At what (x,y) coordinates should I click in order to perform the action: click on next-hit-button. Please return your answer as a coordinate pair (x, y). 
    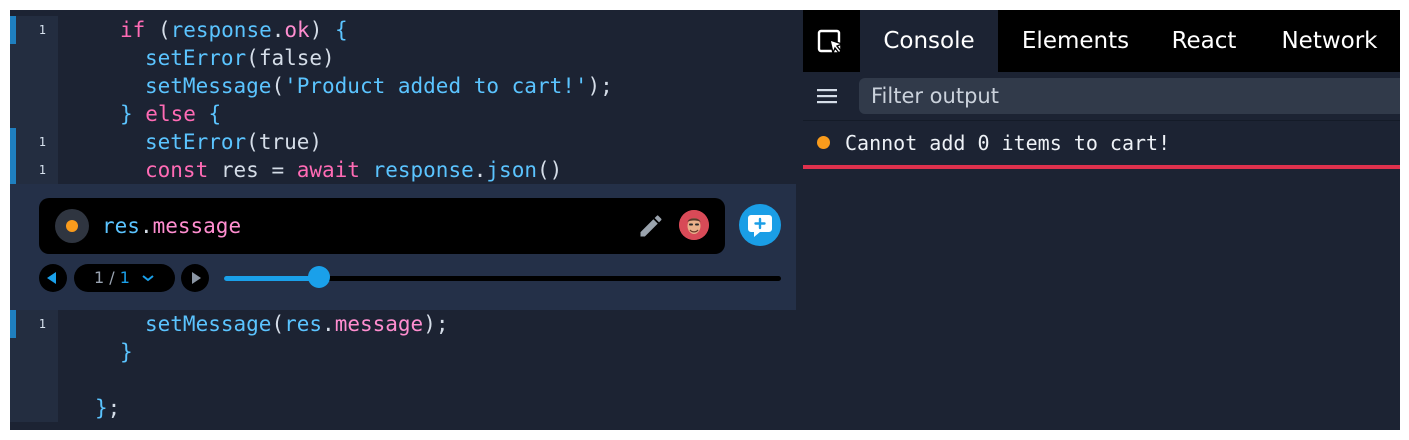
    Looking at the image, I should click on (195, 278).